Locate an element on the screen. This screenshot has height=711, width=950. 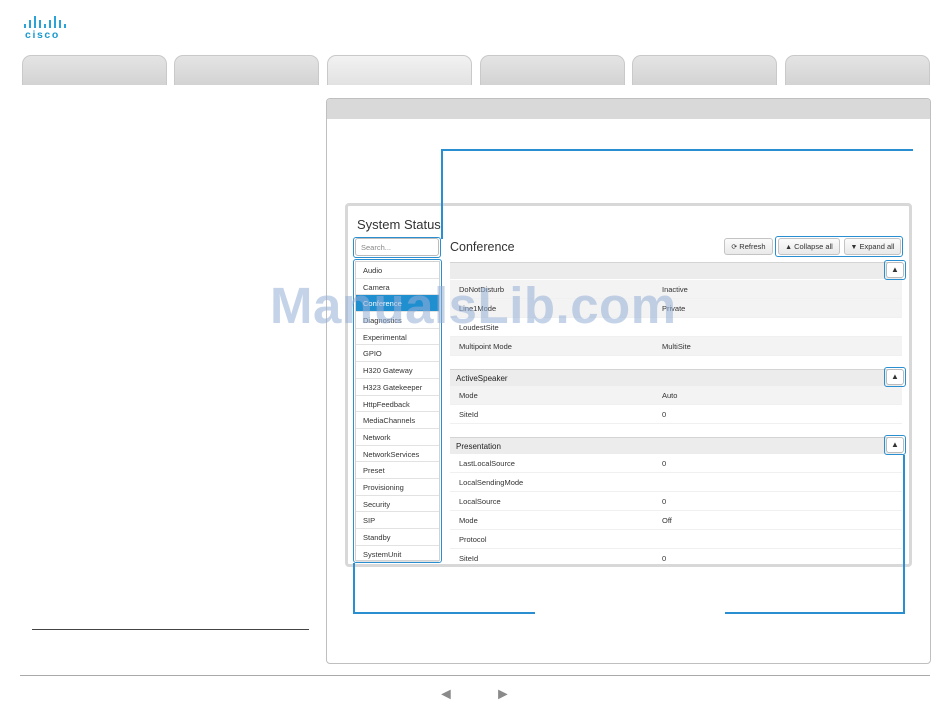
group-header-presentation: Presentation is located at coordinates (676, 445).